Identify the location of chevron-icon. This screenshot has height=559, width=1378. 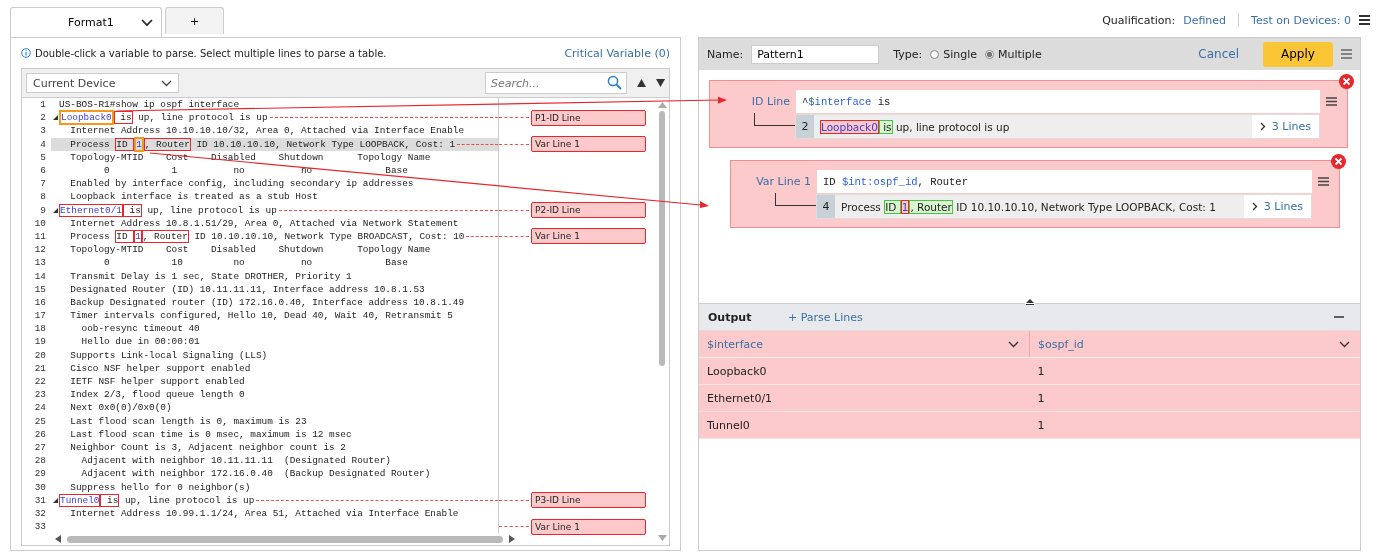
(1262, 126).